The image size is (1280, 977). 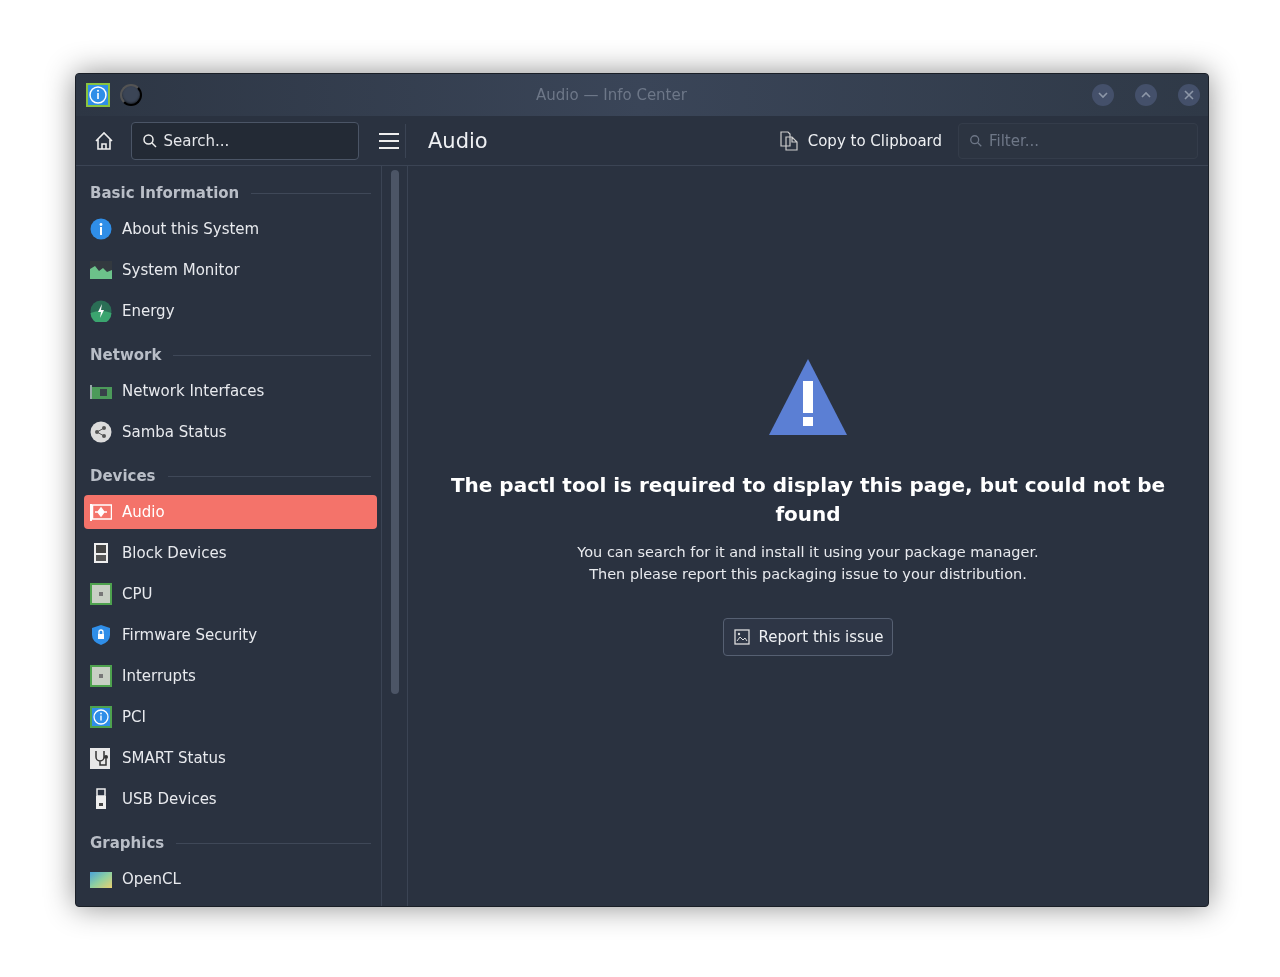 What do you see at coordinates (458, 140) in the screenshot?
I see `page-title: Audio` at bounding box center [458, 140].